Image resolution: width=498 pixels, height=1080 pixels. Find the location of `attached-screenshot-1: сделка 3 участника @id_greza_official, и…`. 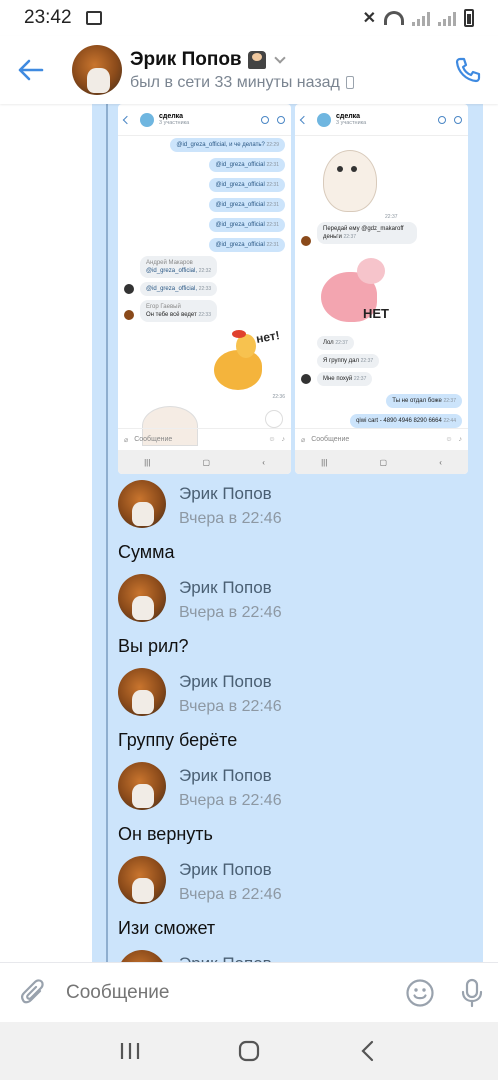

attached-screenshot-1: сделка 3 участника @id_greza_official, и… is located at coordinates (204, 289).